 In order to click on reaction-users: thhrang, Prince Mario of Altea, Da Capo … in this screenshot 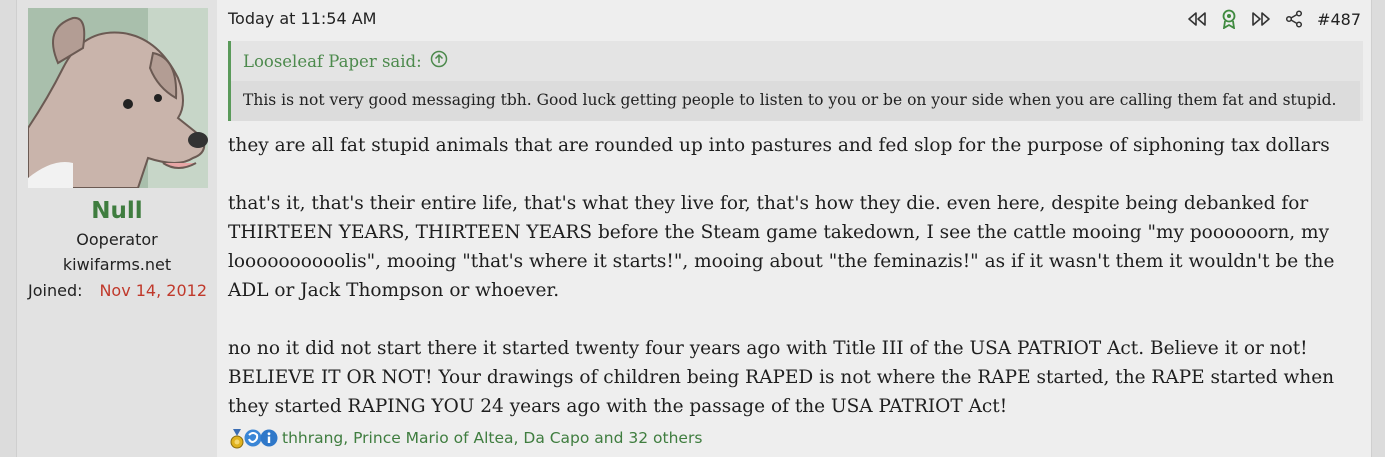, I will do `click(492, 438)`.